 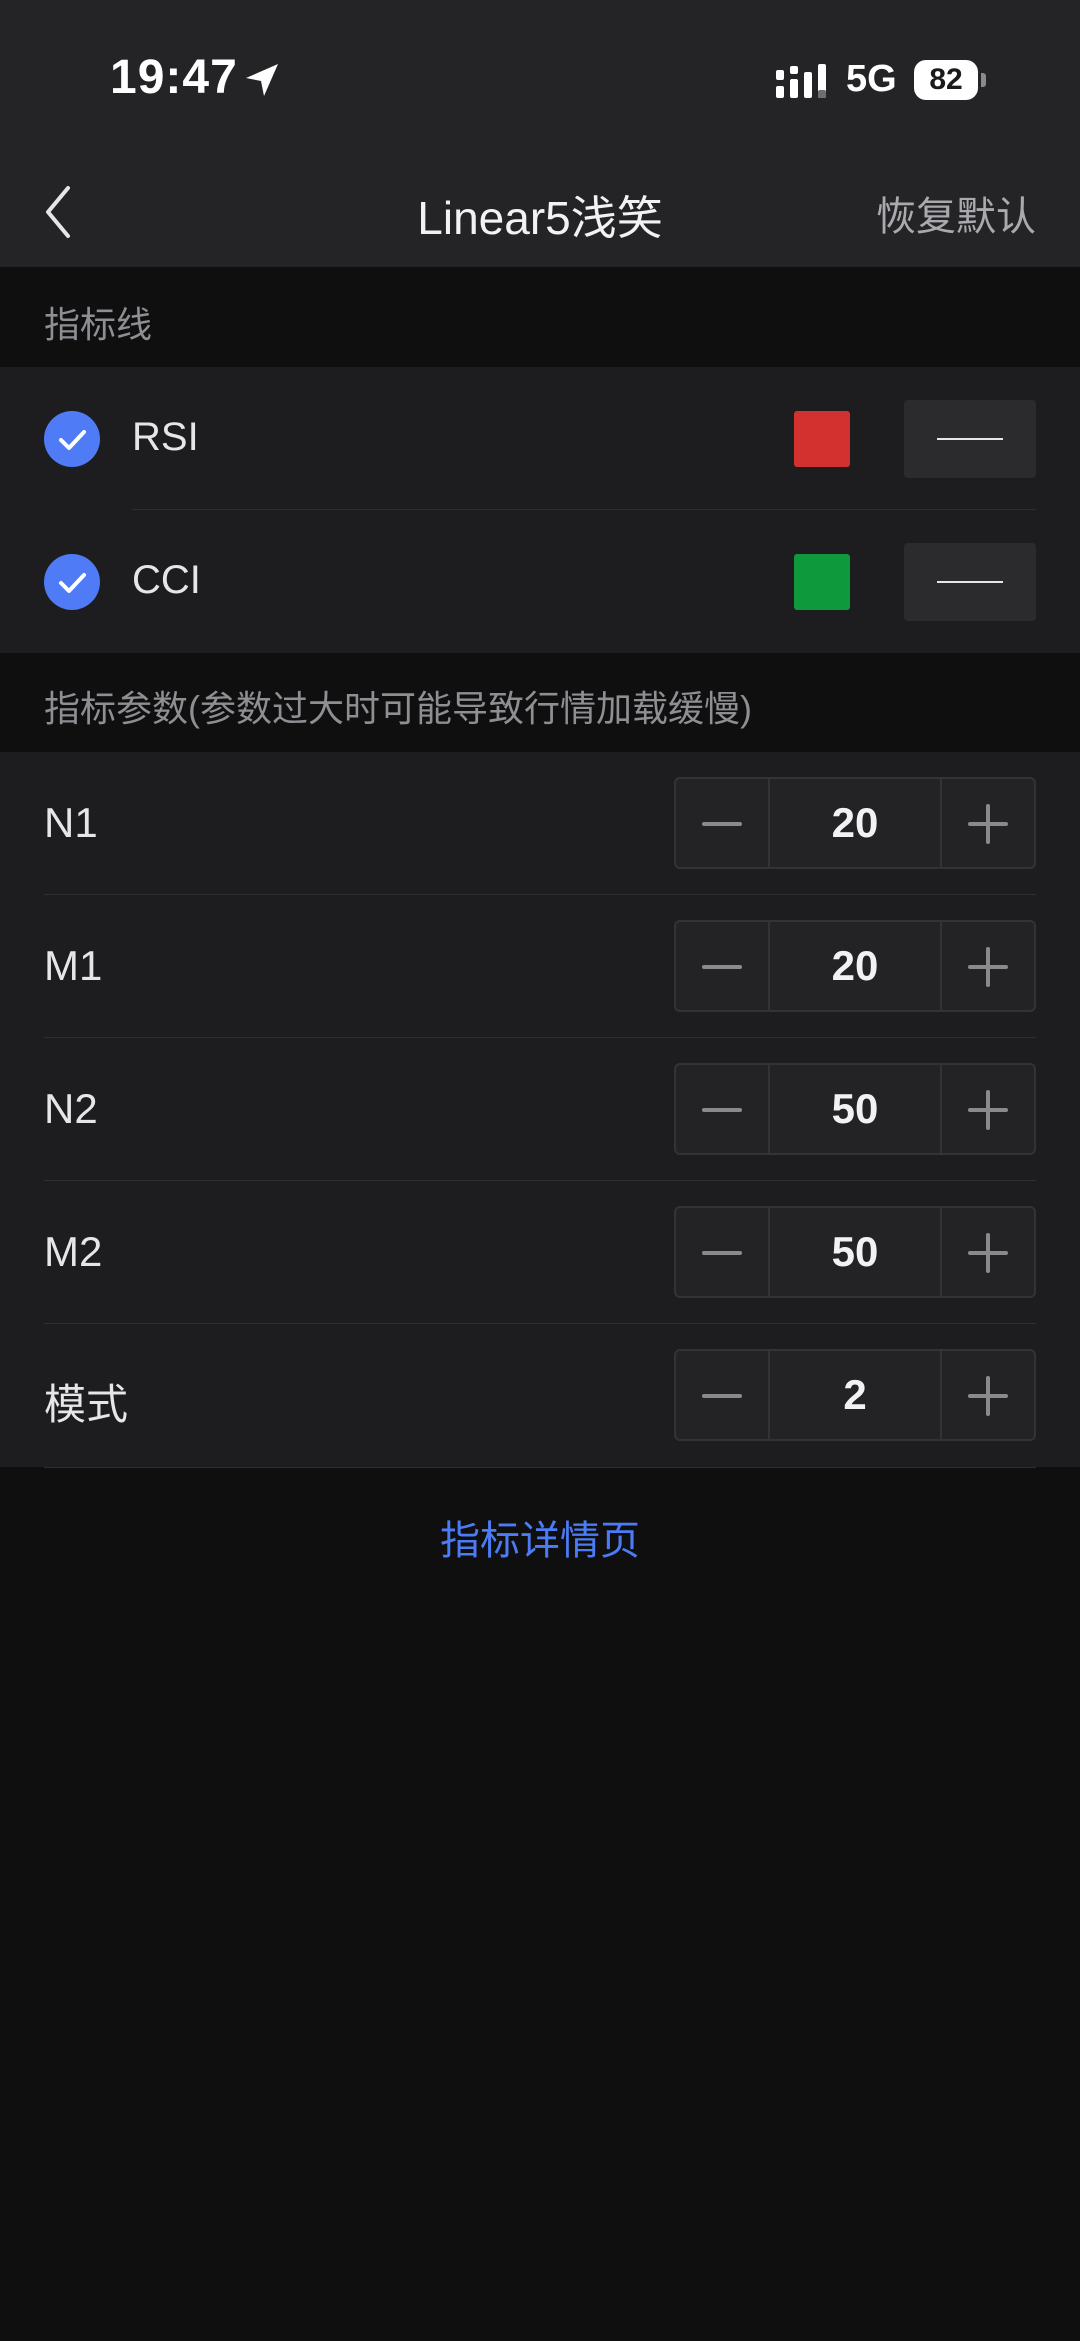 What do you see at coordinates (540, 1252) in the screenshot?
I see `param-row-m2: M2 50` at bounding box center [540, 1252].